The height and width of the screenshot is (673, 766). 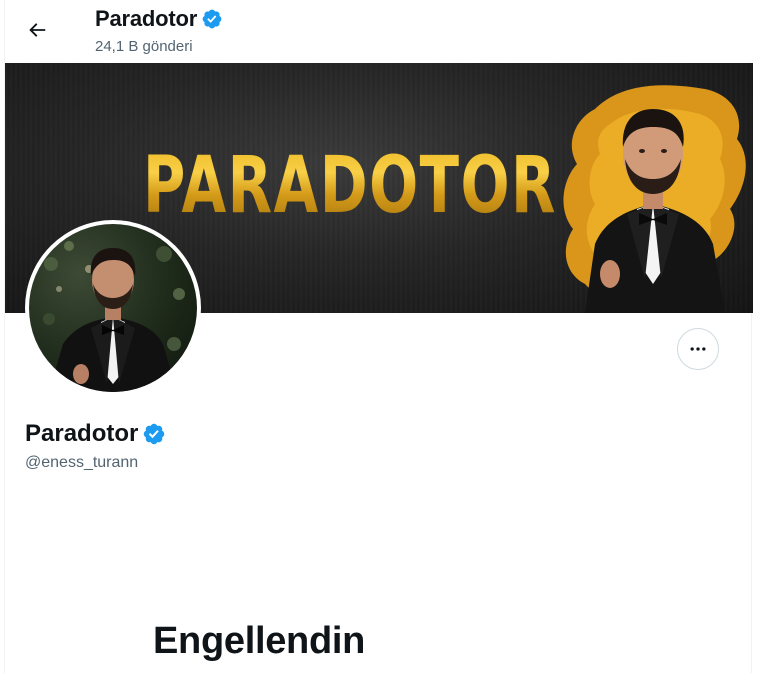 I want to click on top-bar: Paradotor 24,1 B gönderi, so click(x=379, y=31).